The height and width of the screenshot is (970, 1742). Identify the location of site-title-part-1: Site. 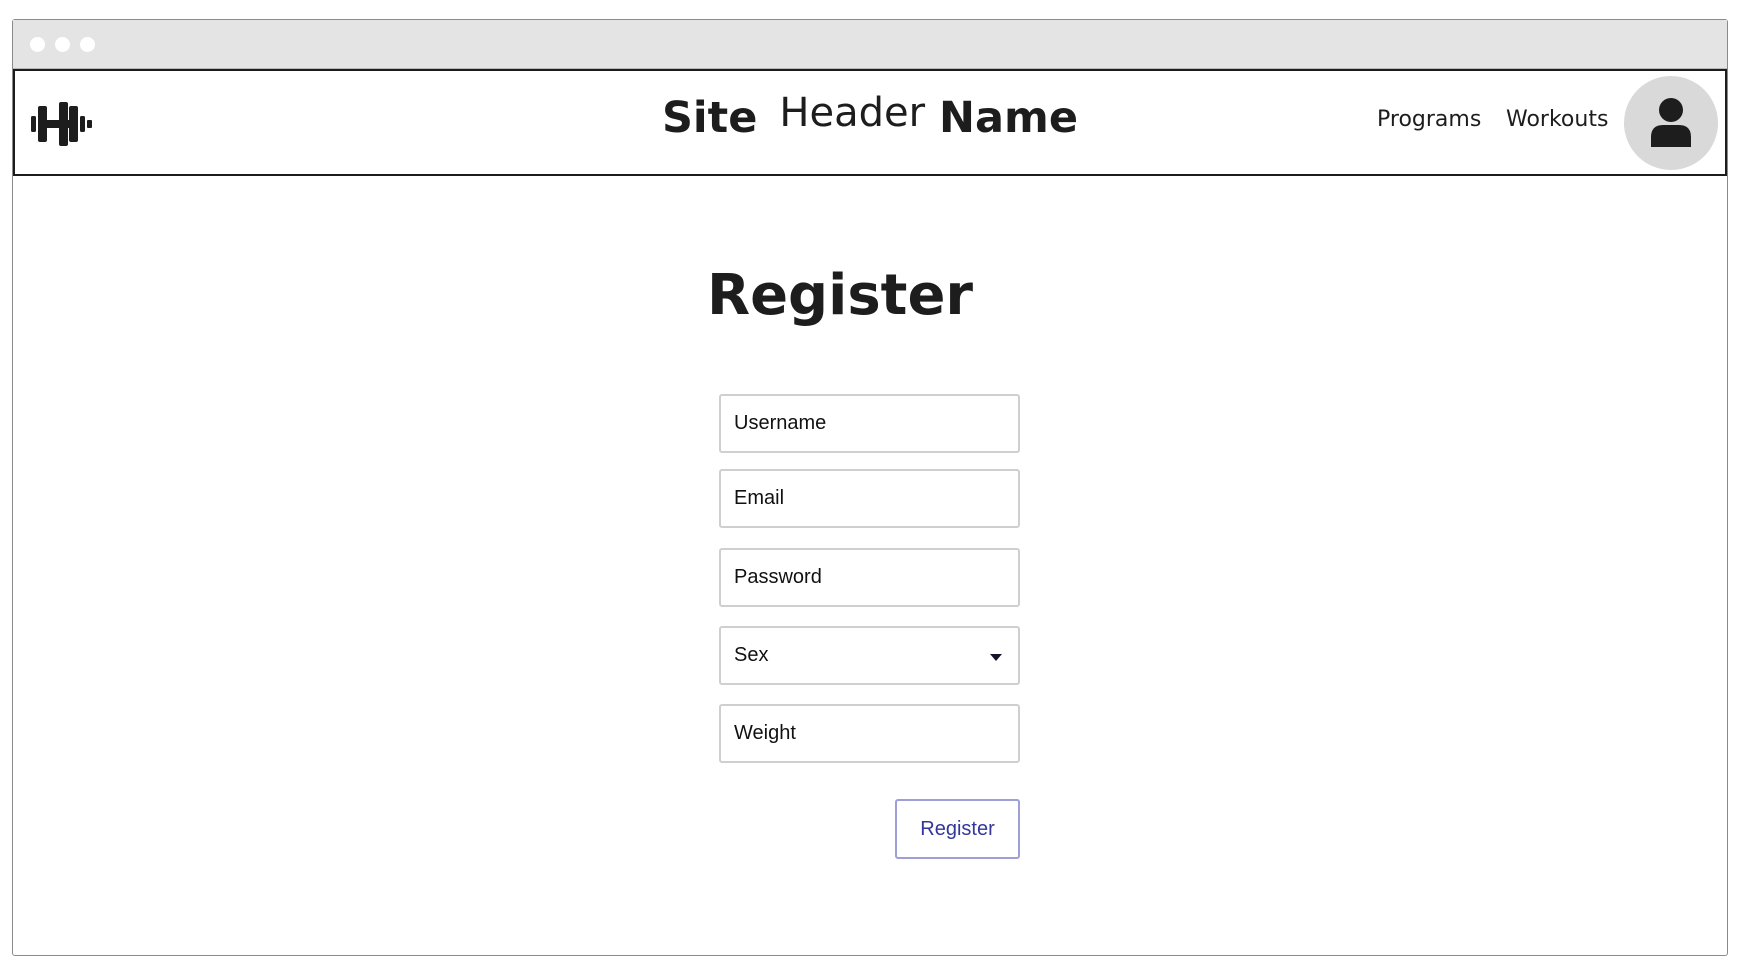
(709, 118).